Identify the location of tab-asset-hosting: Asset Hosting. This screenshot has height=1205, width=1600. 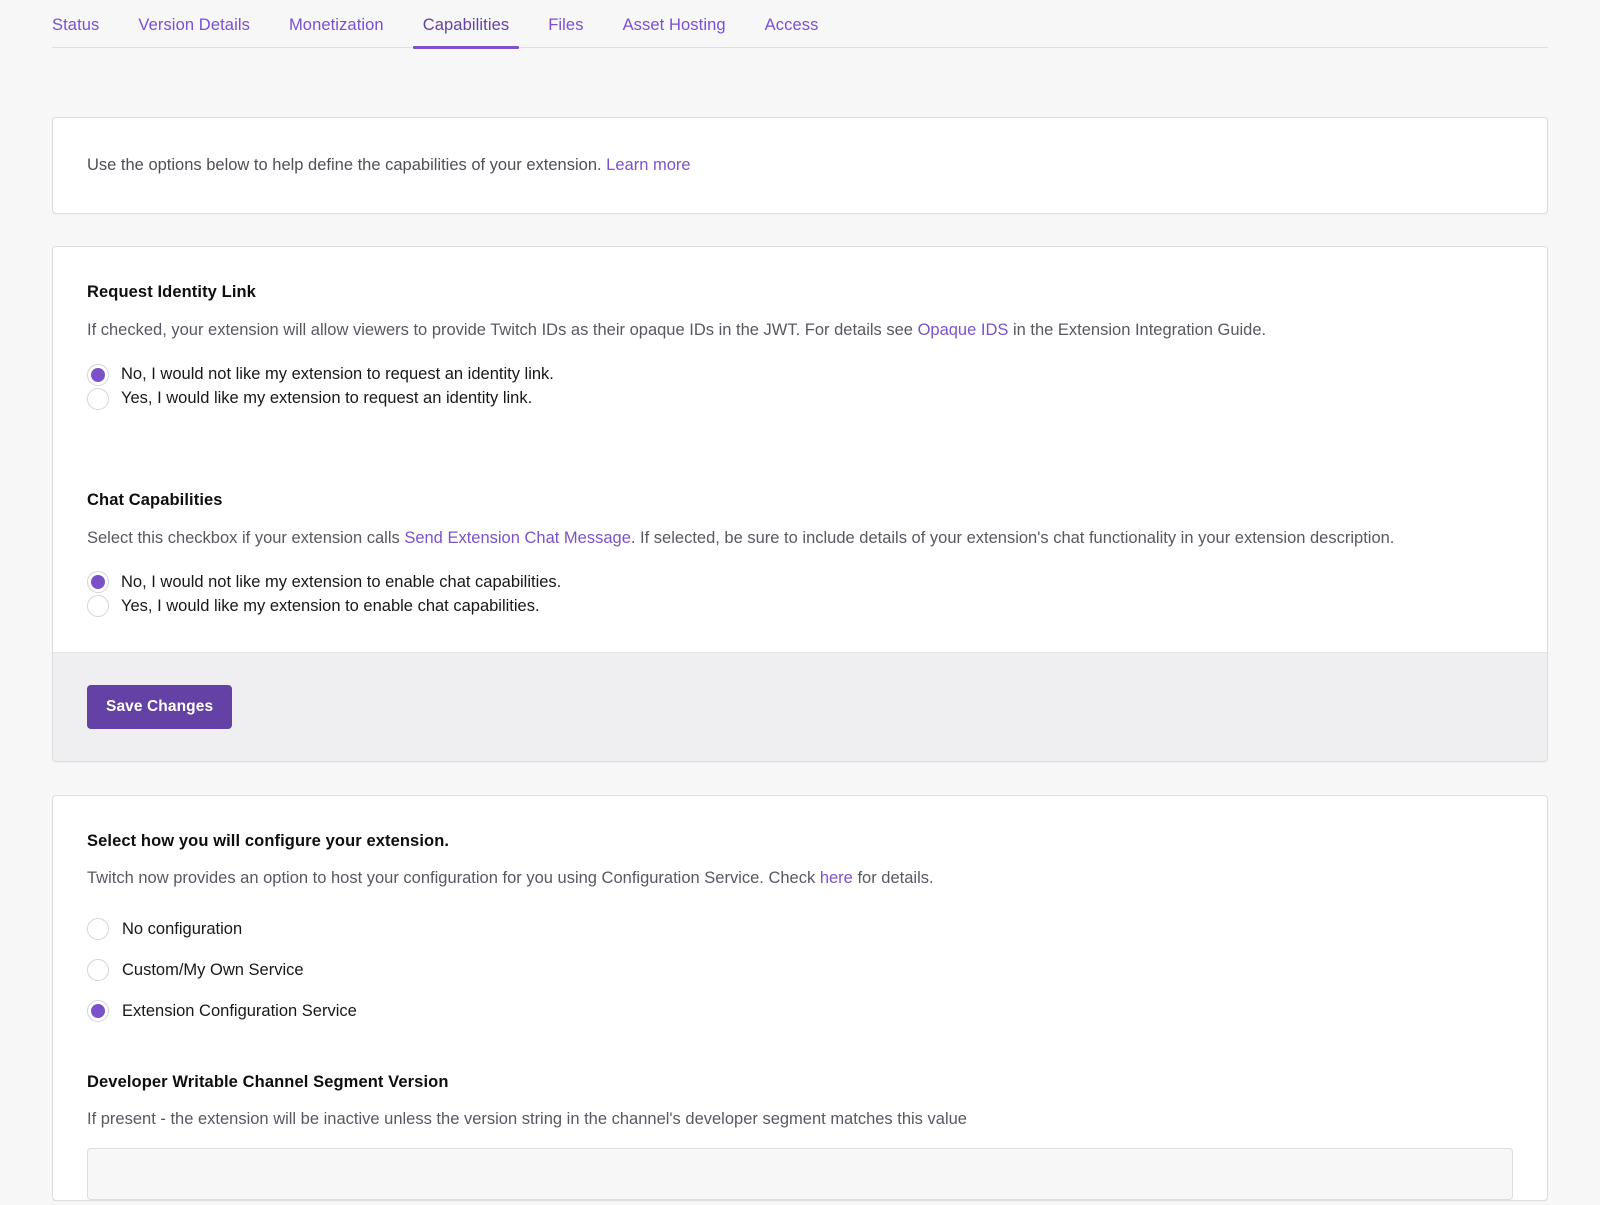
(674, 24).